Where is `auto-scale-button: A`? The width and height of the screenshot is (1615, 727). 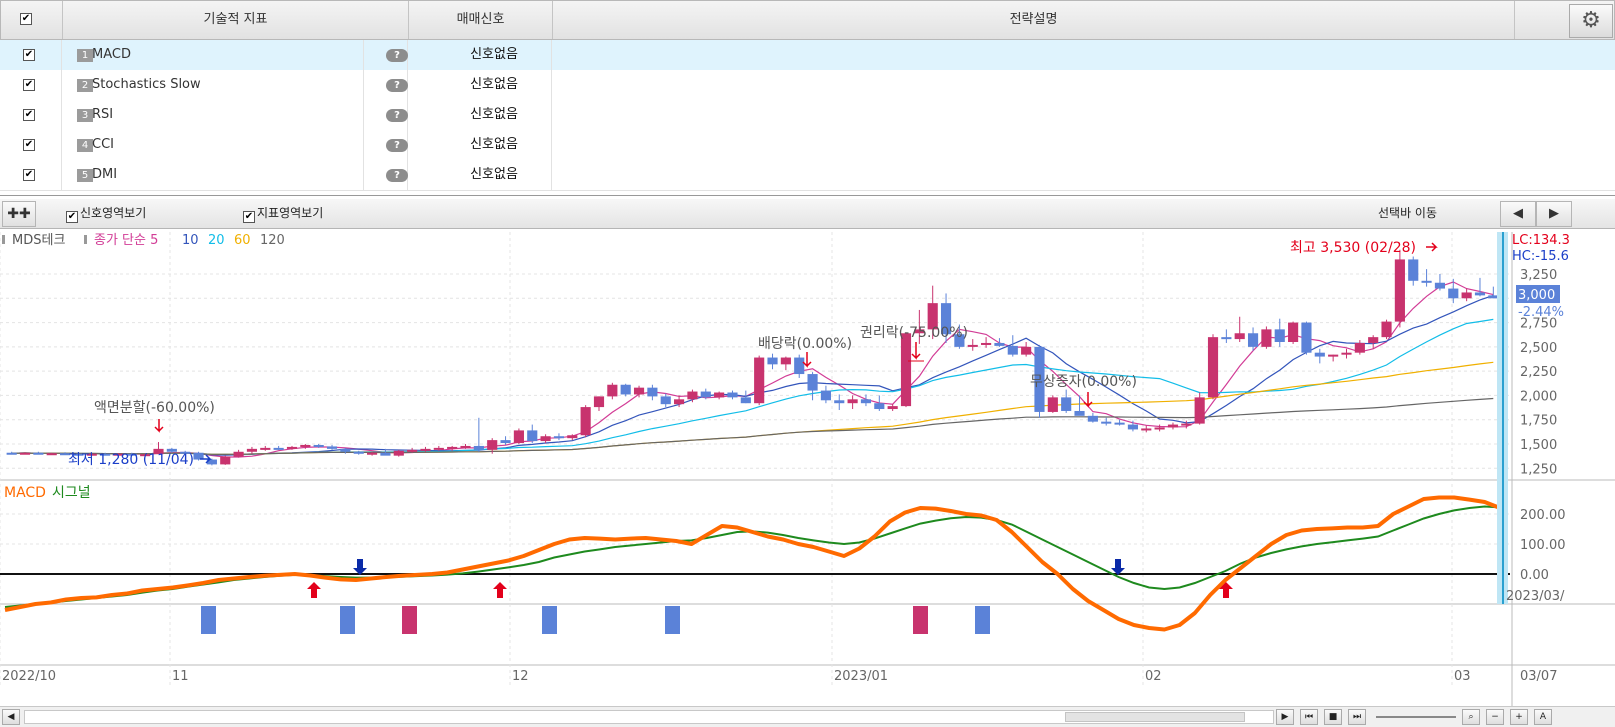
auto-scale-button: A is located at coordinates (1543, 717).